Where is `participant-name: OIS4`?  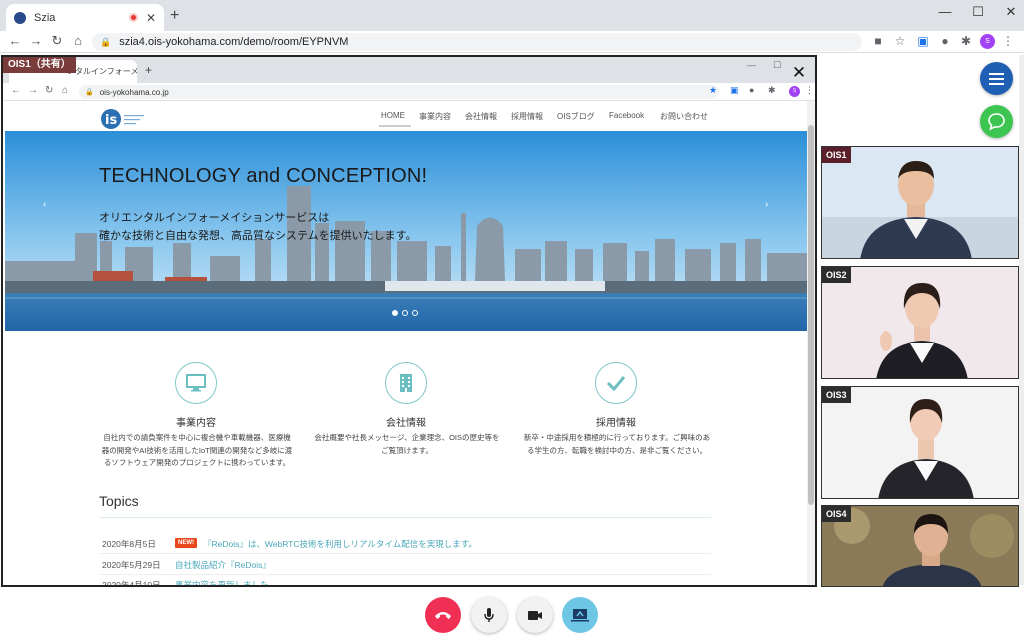
participant-name: OIS4 is located at coordinates (836, 514).